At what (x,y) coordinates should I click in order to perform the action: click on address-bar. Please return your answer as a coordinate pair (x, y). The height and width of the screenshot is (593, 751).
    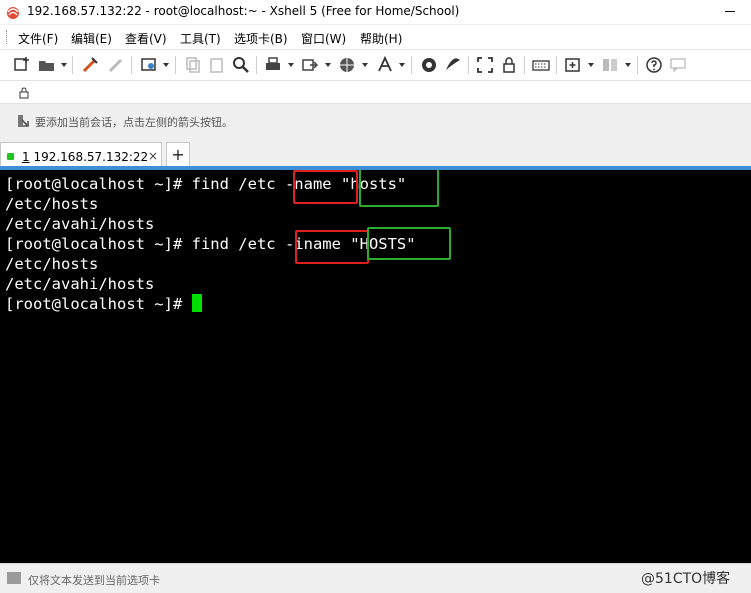
    Looking at the image, I should click on (375, 92).